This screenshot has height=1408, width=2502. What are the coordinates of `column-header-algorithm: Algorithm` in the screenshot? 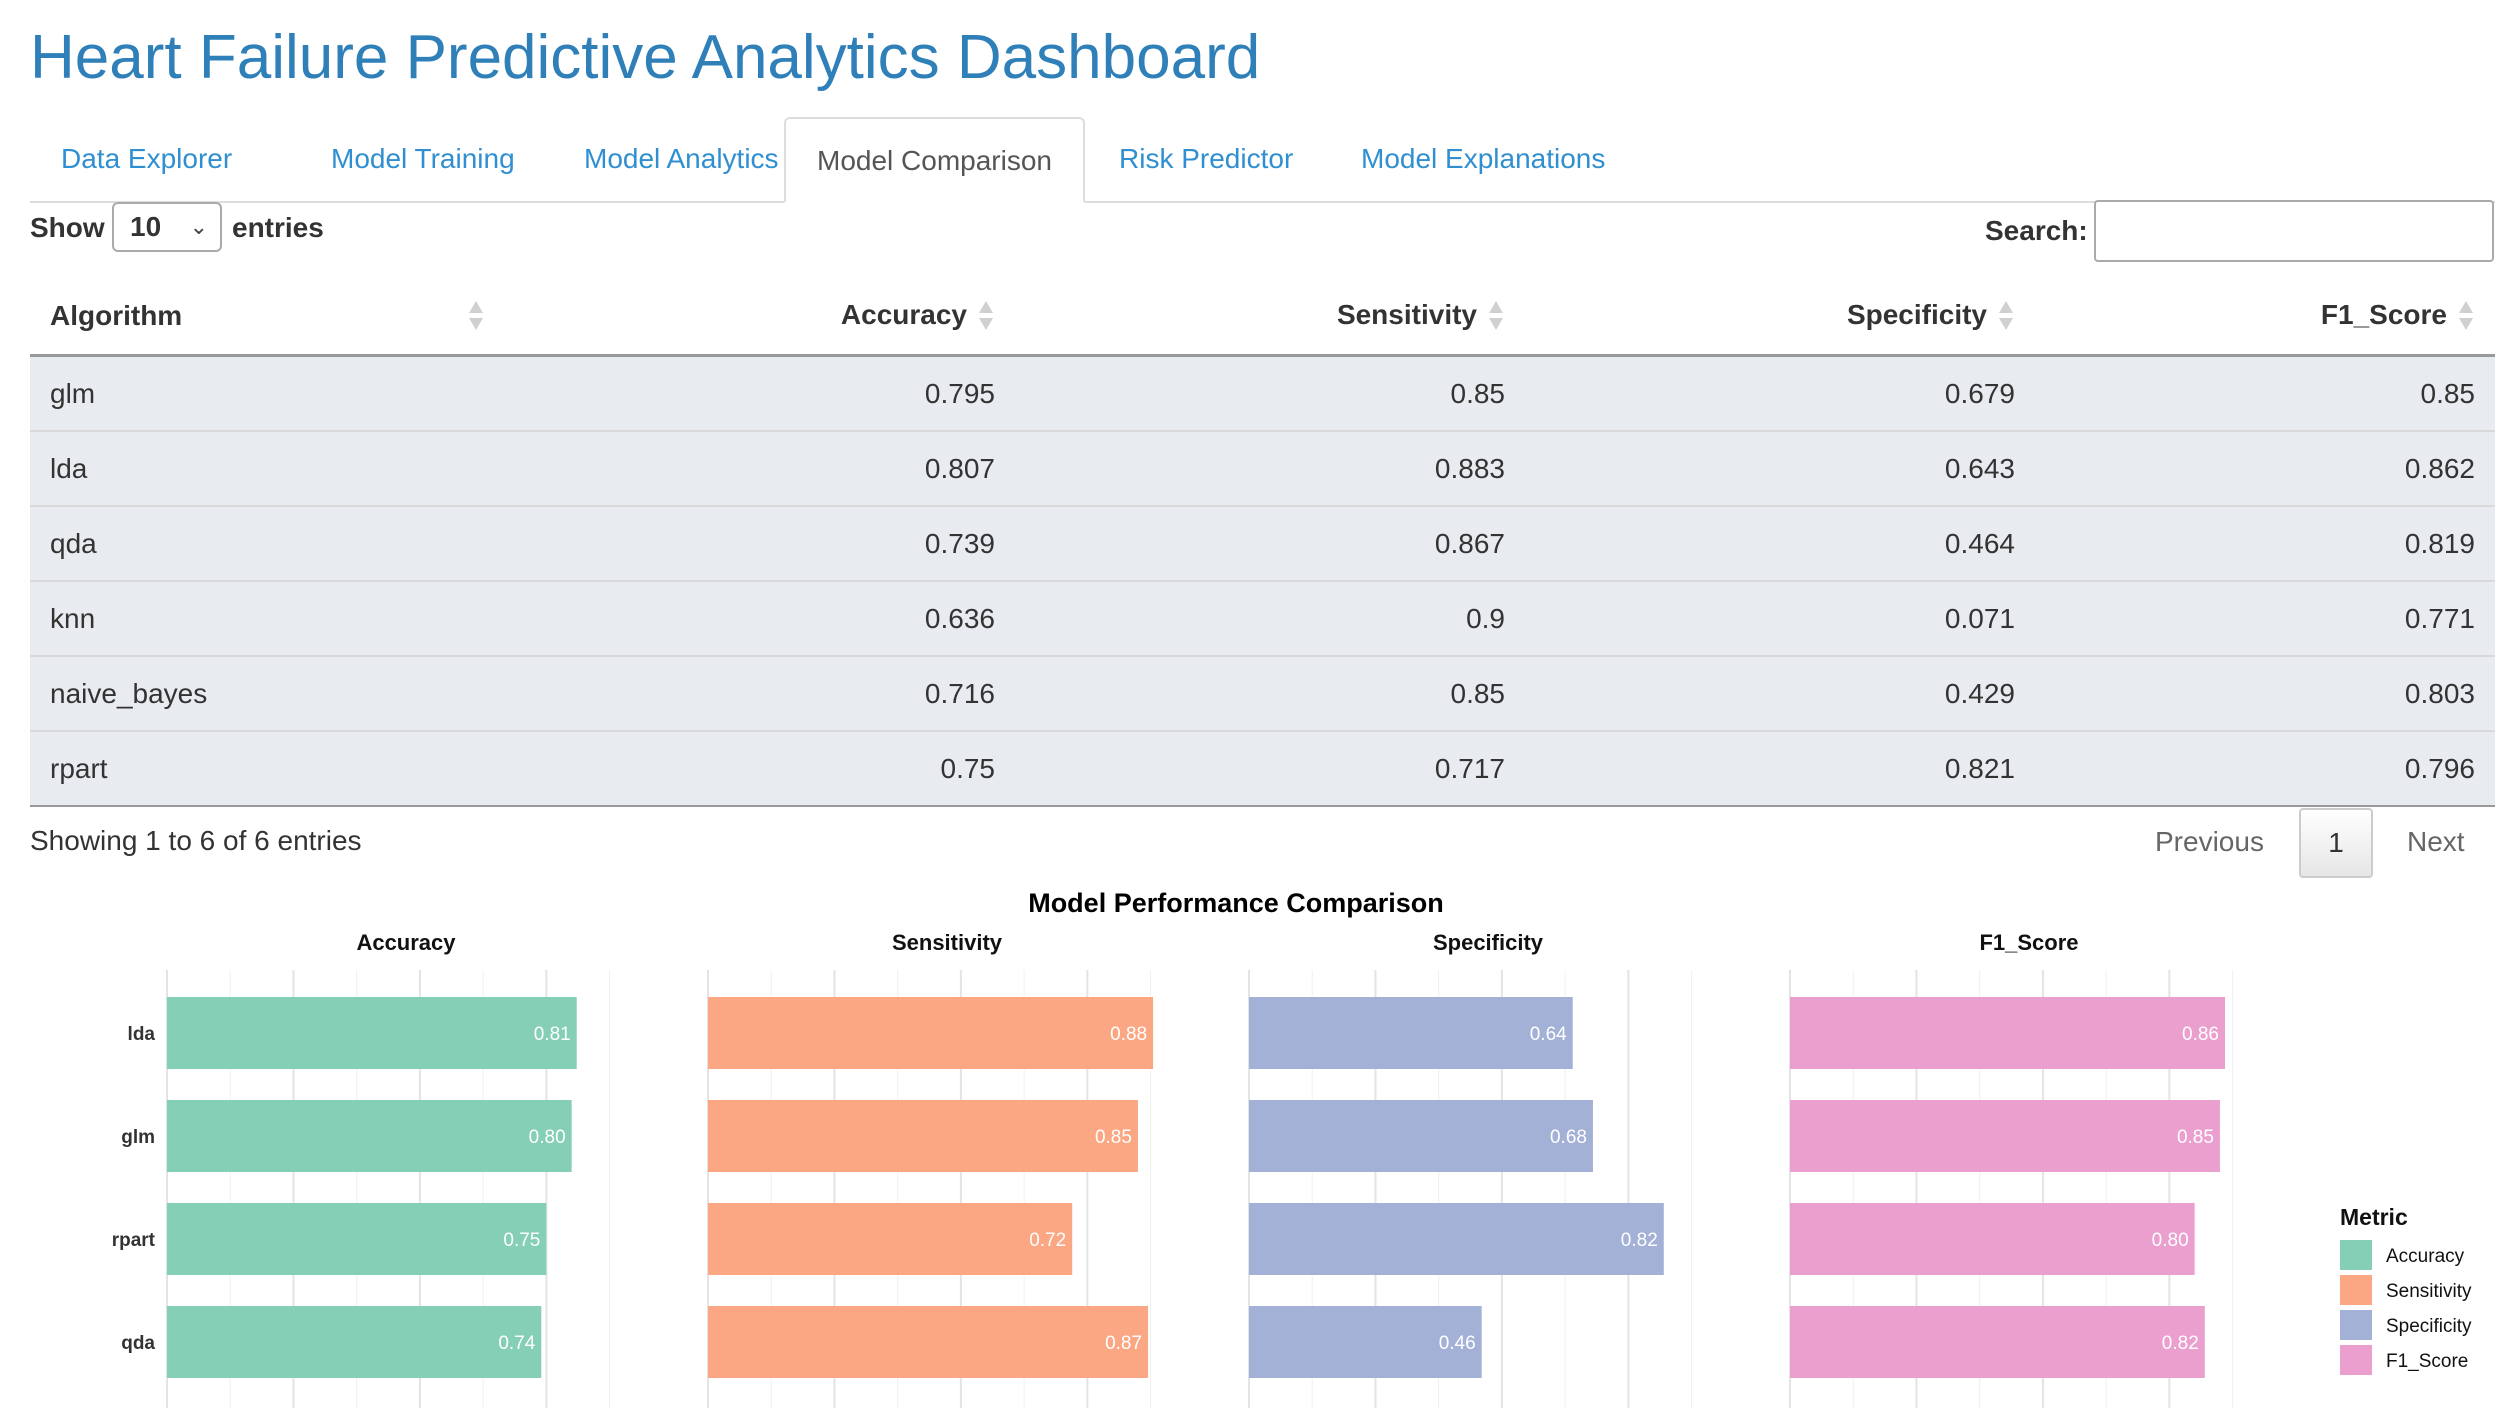 It's located at (267, 317).